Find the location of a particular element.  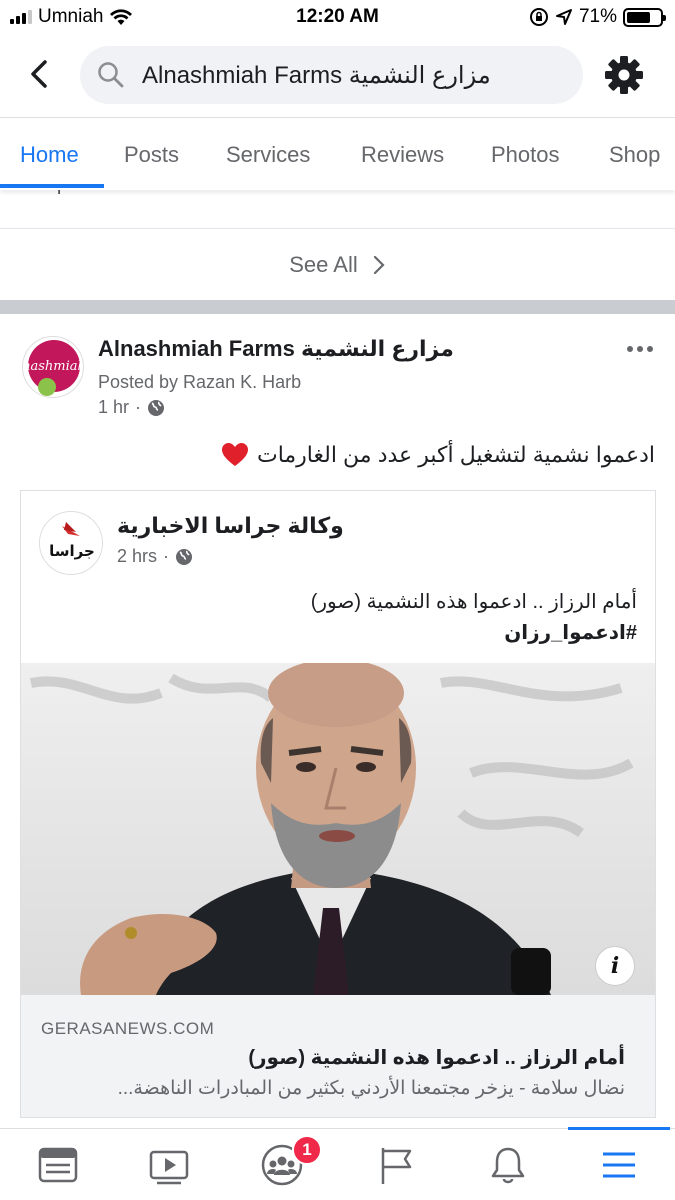

post-text: ادعموا نشمية لتشغيل أكبر عدد من الغارمات is located at coordinates (438, 455).